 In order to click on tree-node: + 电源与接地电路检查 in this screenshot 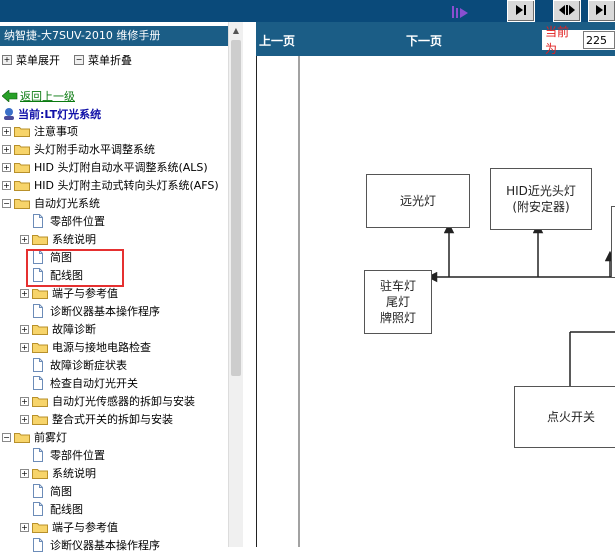, I will do `click(85, 347)`.